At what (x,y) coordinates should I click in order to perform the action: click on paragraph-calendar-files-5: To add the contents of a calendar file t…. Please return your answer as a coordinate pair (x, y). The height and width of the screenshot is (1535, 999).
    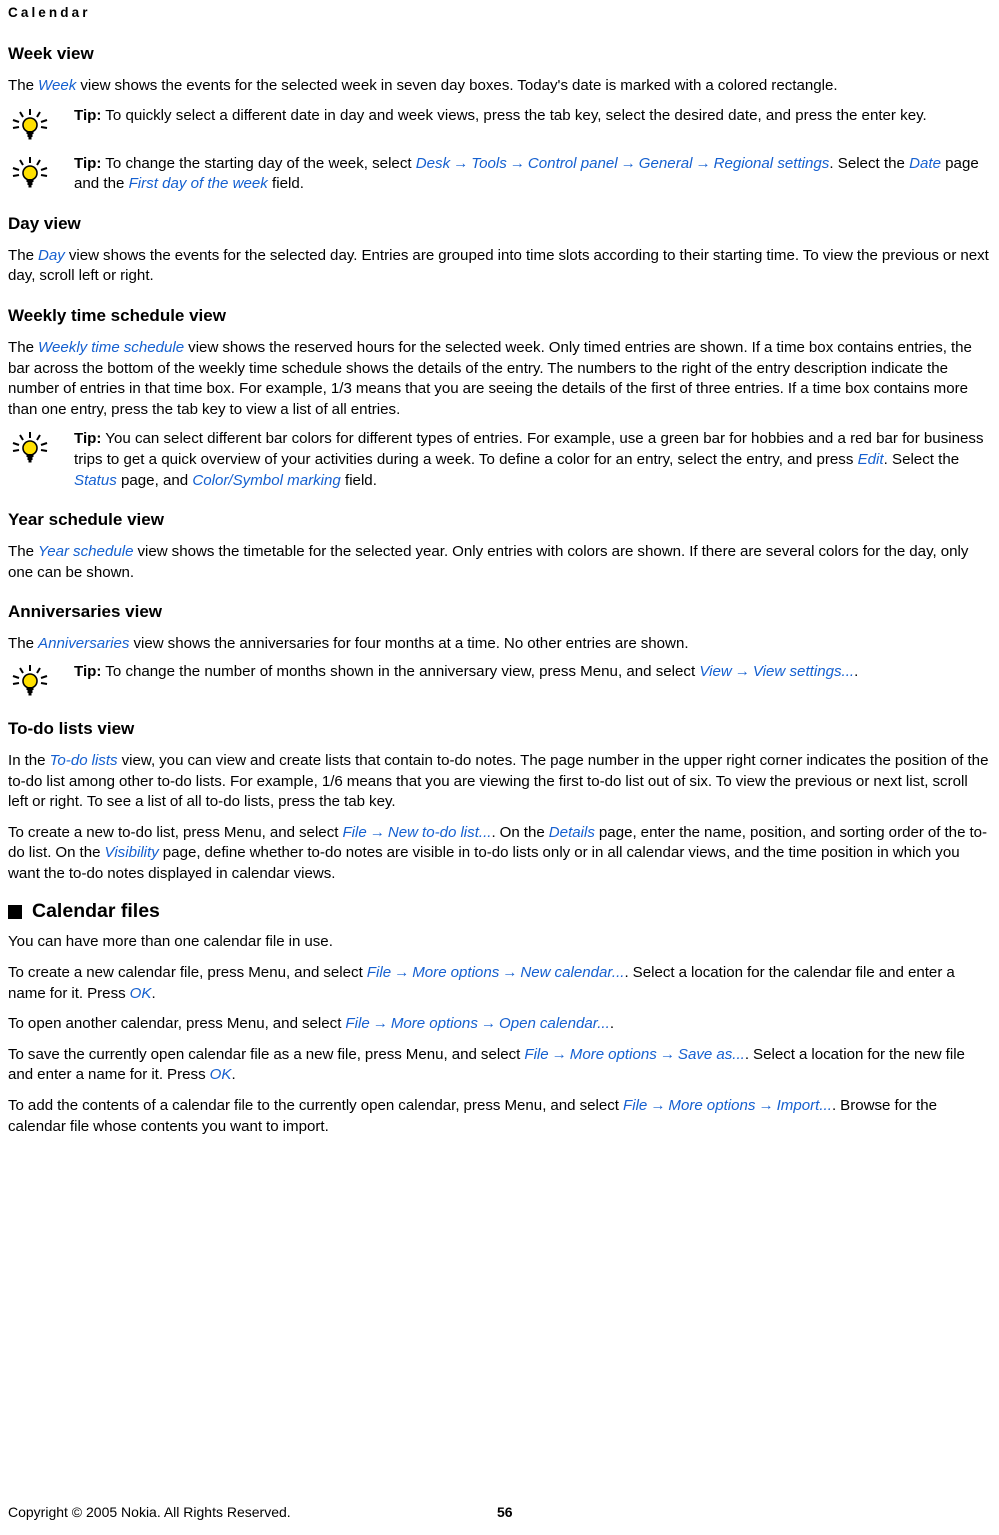
    Looking at the image, I should click on (499, 1116).